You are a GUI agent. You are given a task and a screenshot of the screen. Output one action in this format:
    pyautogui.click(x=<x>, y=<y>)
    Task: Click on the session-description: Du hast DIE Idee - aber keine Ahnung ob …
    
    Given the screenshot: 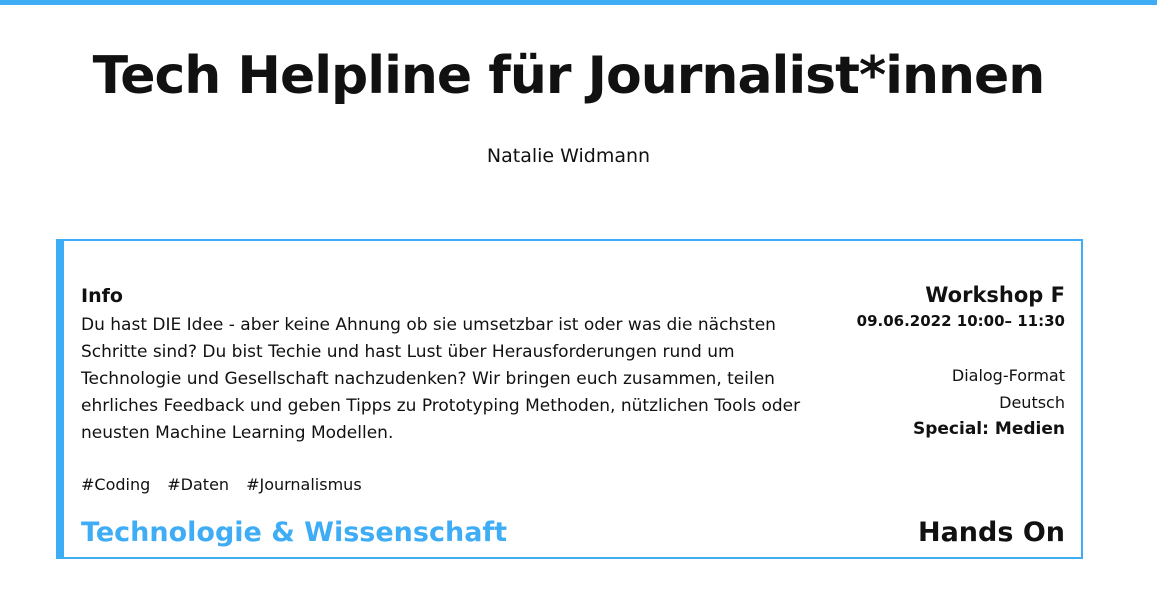 What is the action you would take?
    pyautogui.click(x=441, y=379)
    